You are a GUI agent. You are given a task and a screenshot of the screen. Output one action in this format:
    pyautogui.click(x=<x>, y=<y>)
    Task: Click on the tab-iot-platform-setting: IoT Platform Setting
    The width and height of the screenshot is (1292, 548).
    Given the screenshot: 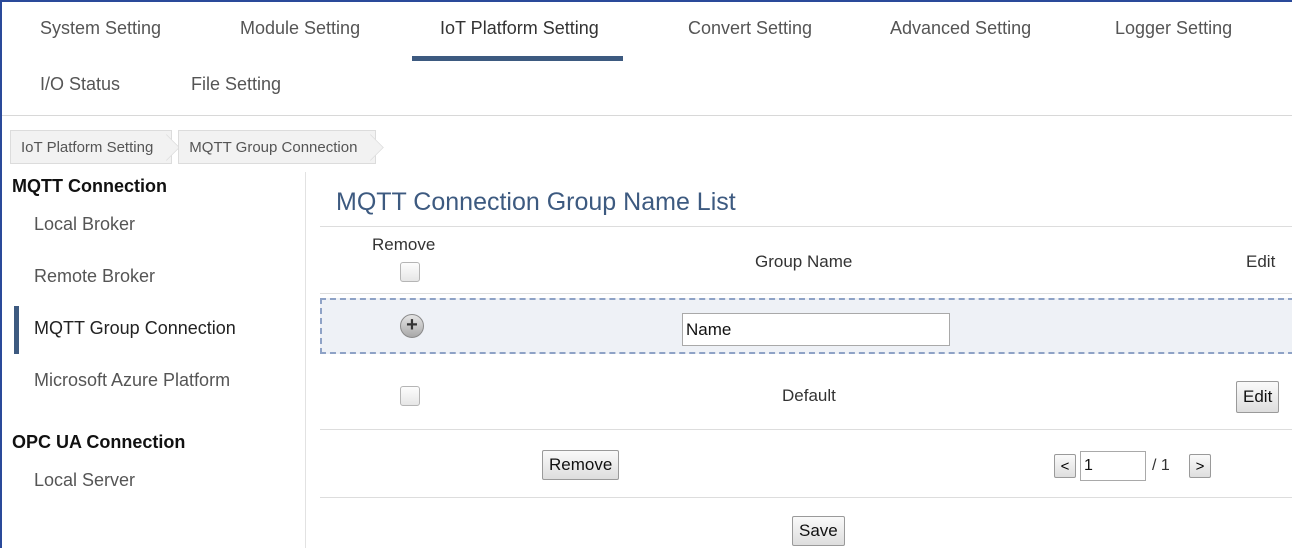 What is the action you would take?
    pyautogui.click(x=517, y=39)
    